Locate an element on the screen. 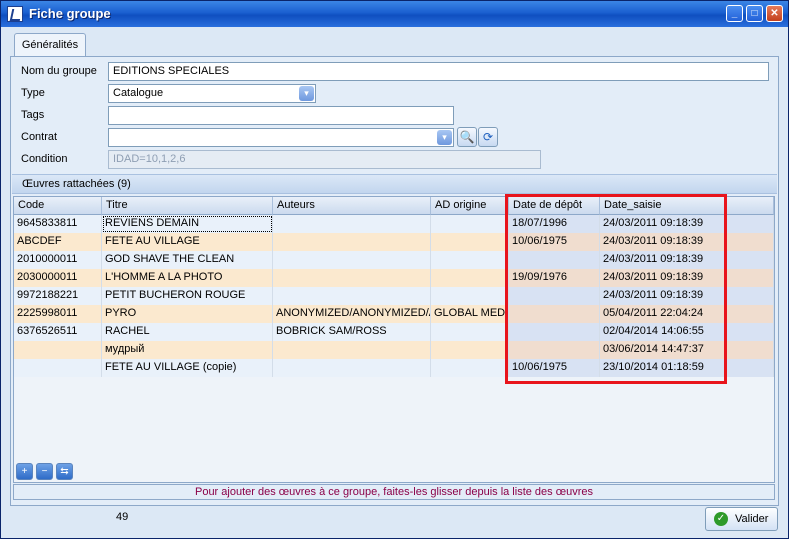 The image size is (789, 539). cell-auteurs: ANONYMIZED/ANONYMIZED/A is located at coordinates (352, 314).